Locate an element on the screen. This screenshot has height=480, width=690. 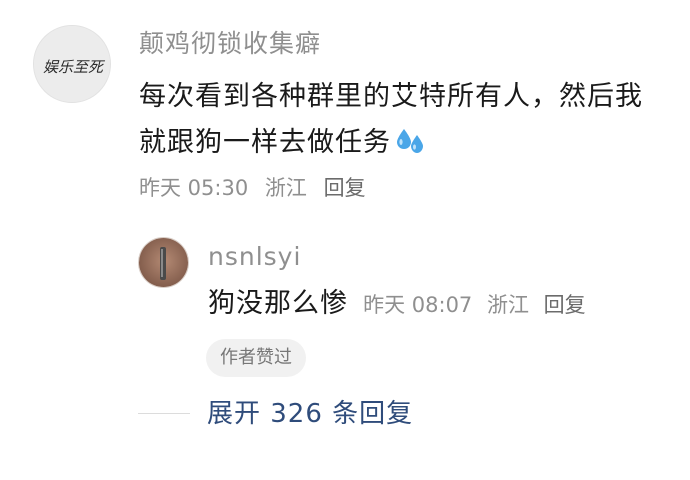
reply-location: 浙江 is located at coordinates (507, 305).